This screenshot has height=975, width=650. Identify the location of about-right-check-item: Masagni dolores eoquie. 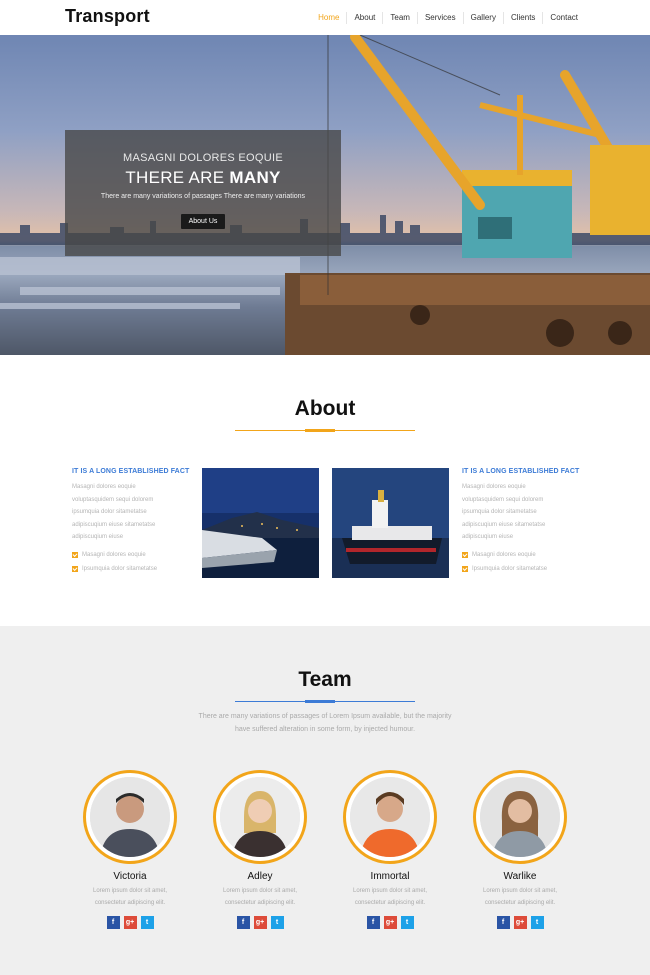
(522, 554).